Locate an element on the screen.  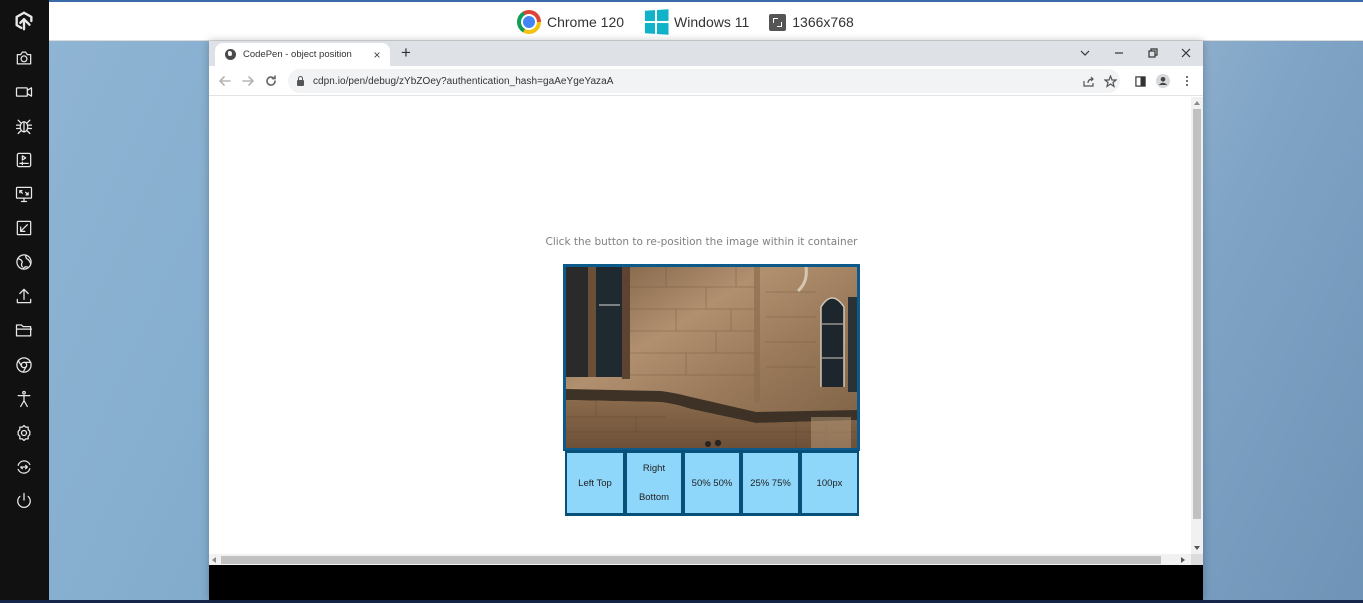
scrollbar-corner is located at coordinates (1197, 559).